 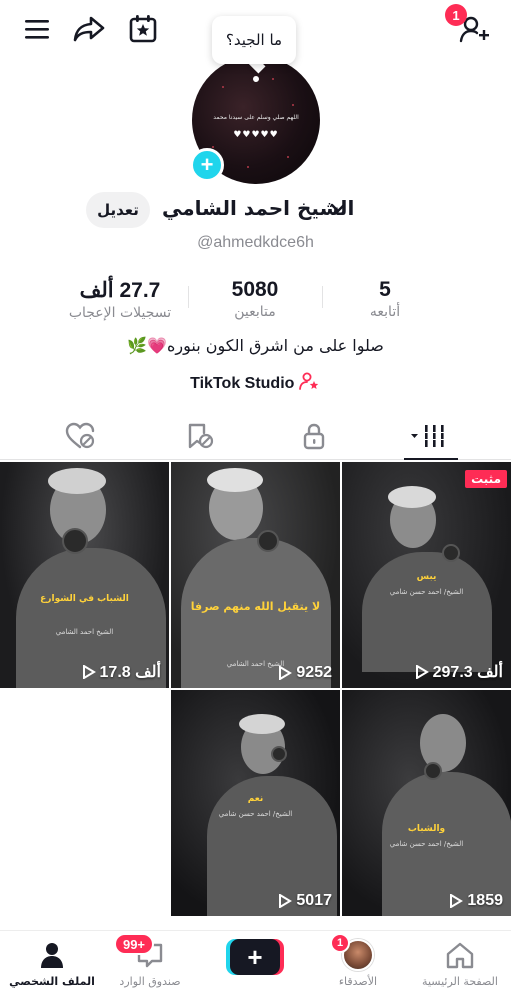 I want to click on view-count: 297.3 ألف, so click(x=422, y=672).